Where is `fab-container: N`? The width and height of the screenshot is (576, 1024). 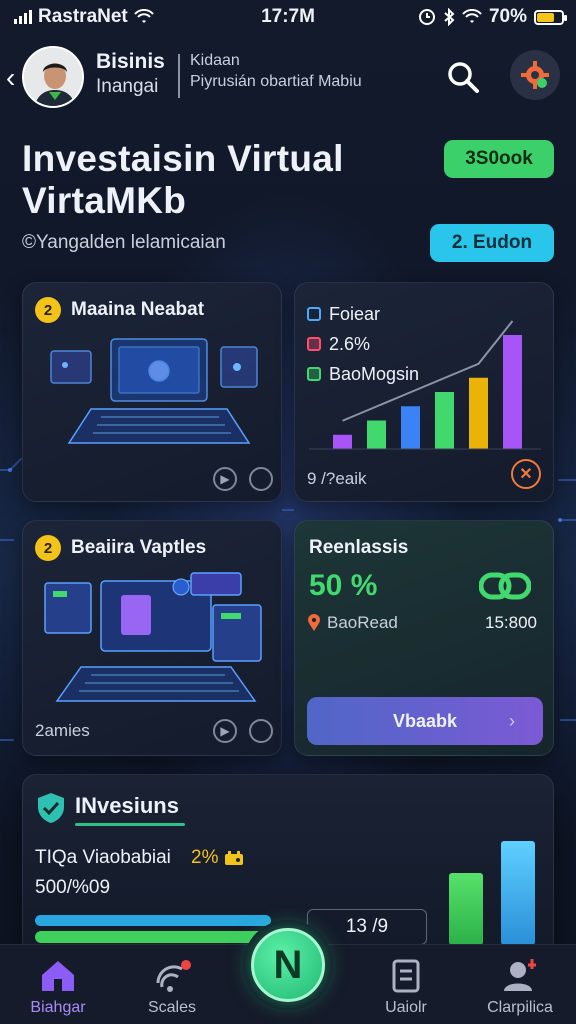
fab-container: N is located at coordinates (288, 965).